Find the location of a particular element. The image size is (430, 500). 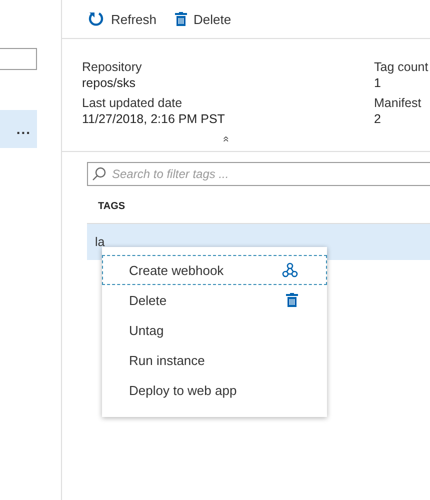

field-label: Last updated date is located at coordinates (133, 103).